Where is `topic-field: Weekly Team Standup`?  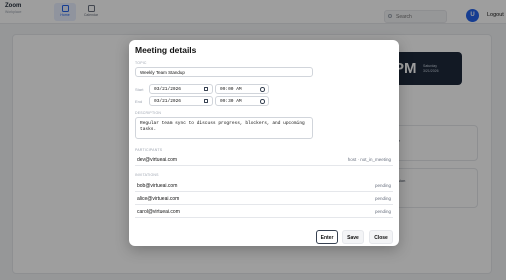
topic-field: Weekly Team Standup is located at coordinates (224, 72).